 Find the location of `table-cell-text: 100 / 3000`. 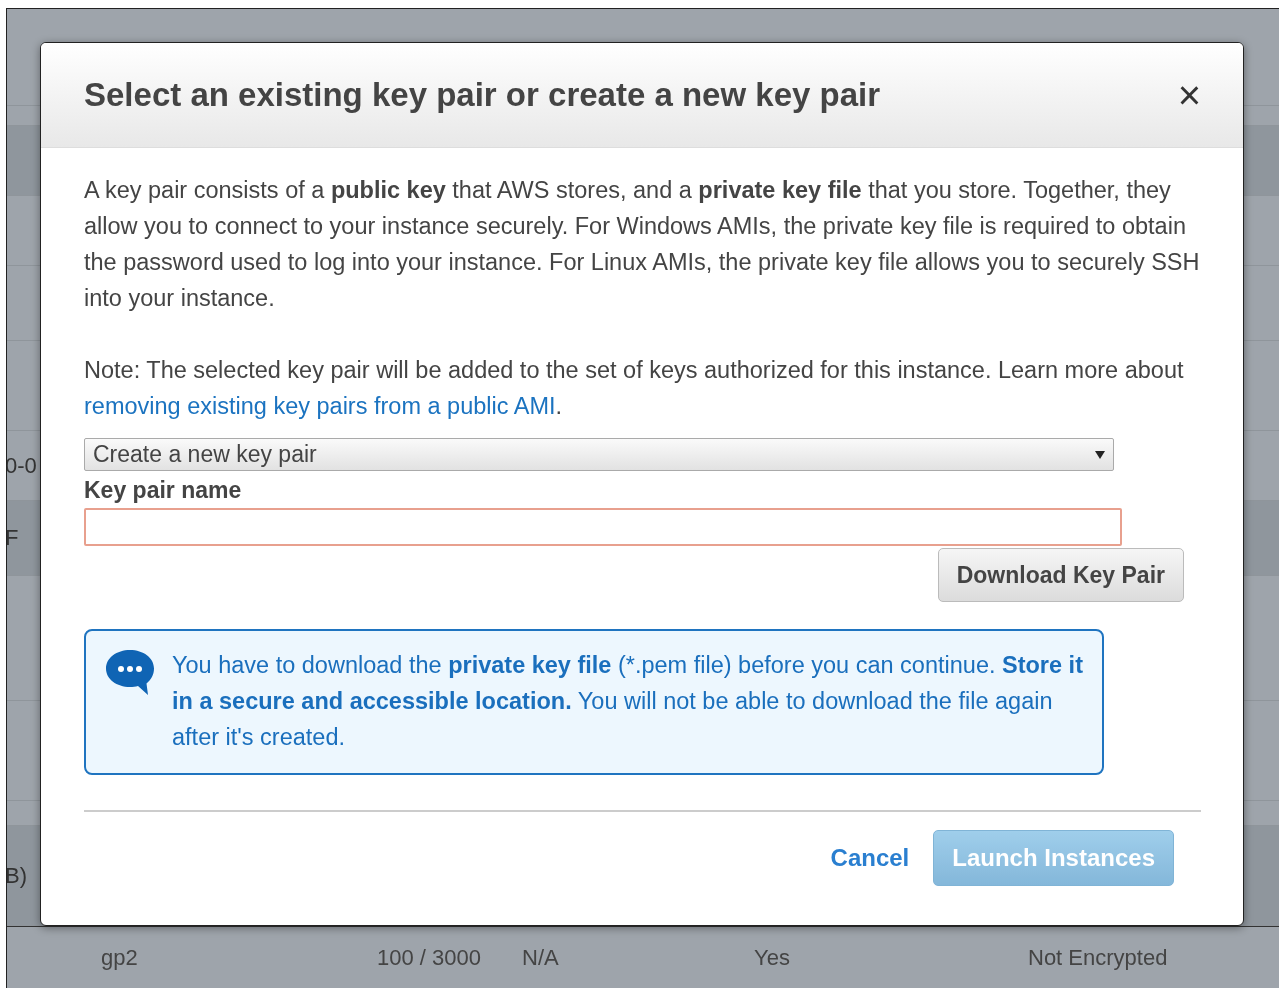

table-cell-text: 100 / 3000 is located at coordinates (429, 958).